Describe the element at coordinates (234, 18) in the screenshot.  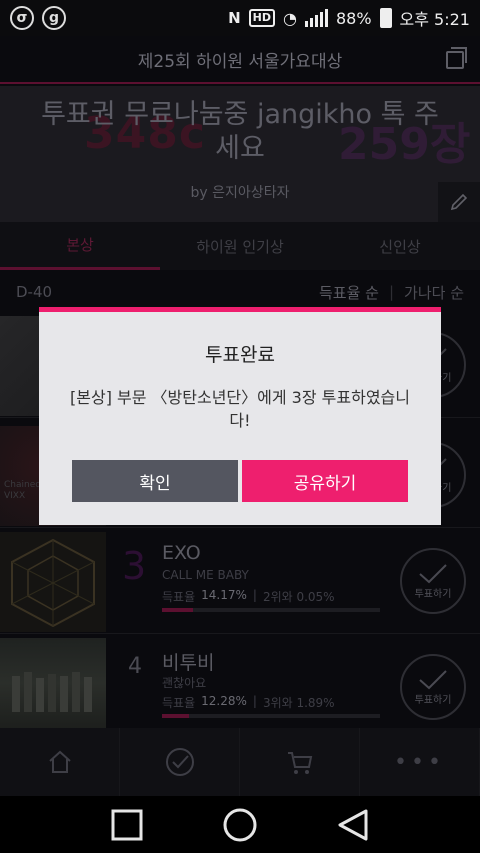
I see `nfc-icon: N` at that location.